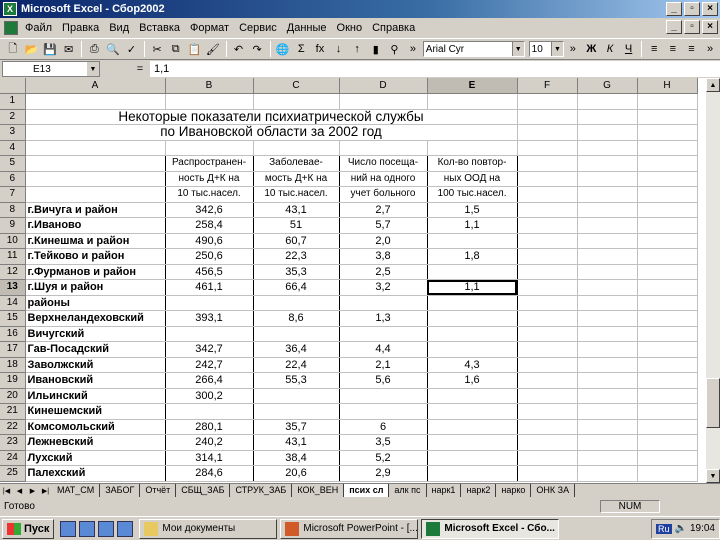 The image size is (720, 540). Describe the element at coordinates (357, 49) in the screenshot. I see `sort-desc-icon: ↑` at that location.